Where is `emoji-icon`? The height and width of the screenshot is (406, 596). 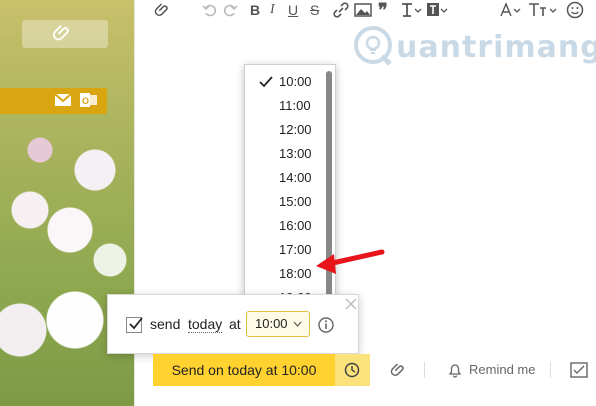
emoji-icon is located at coordinates (575, 10).